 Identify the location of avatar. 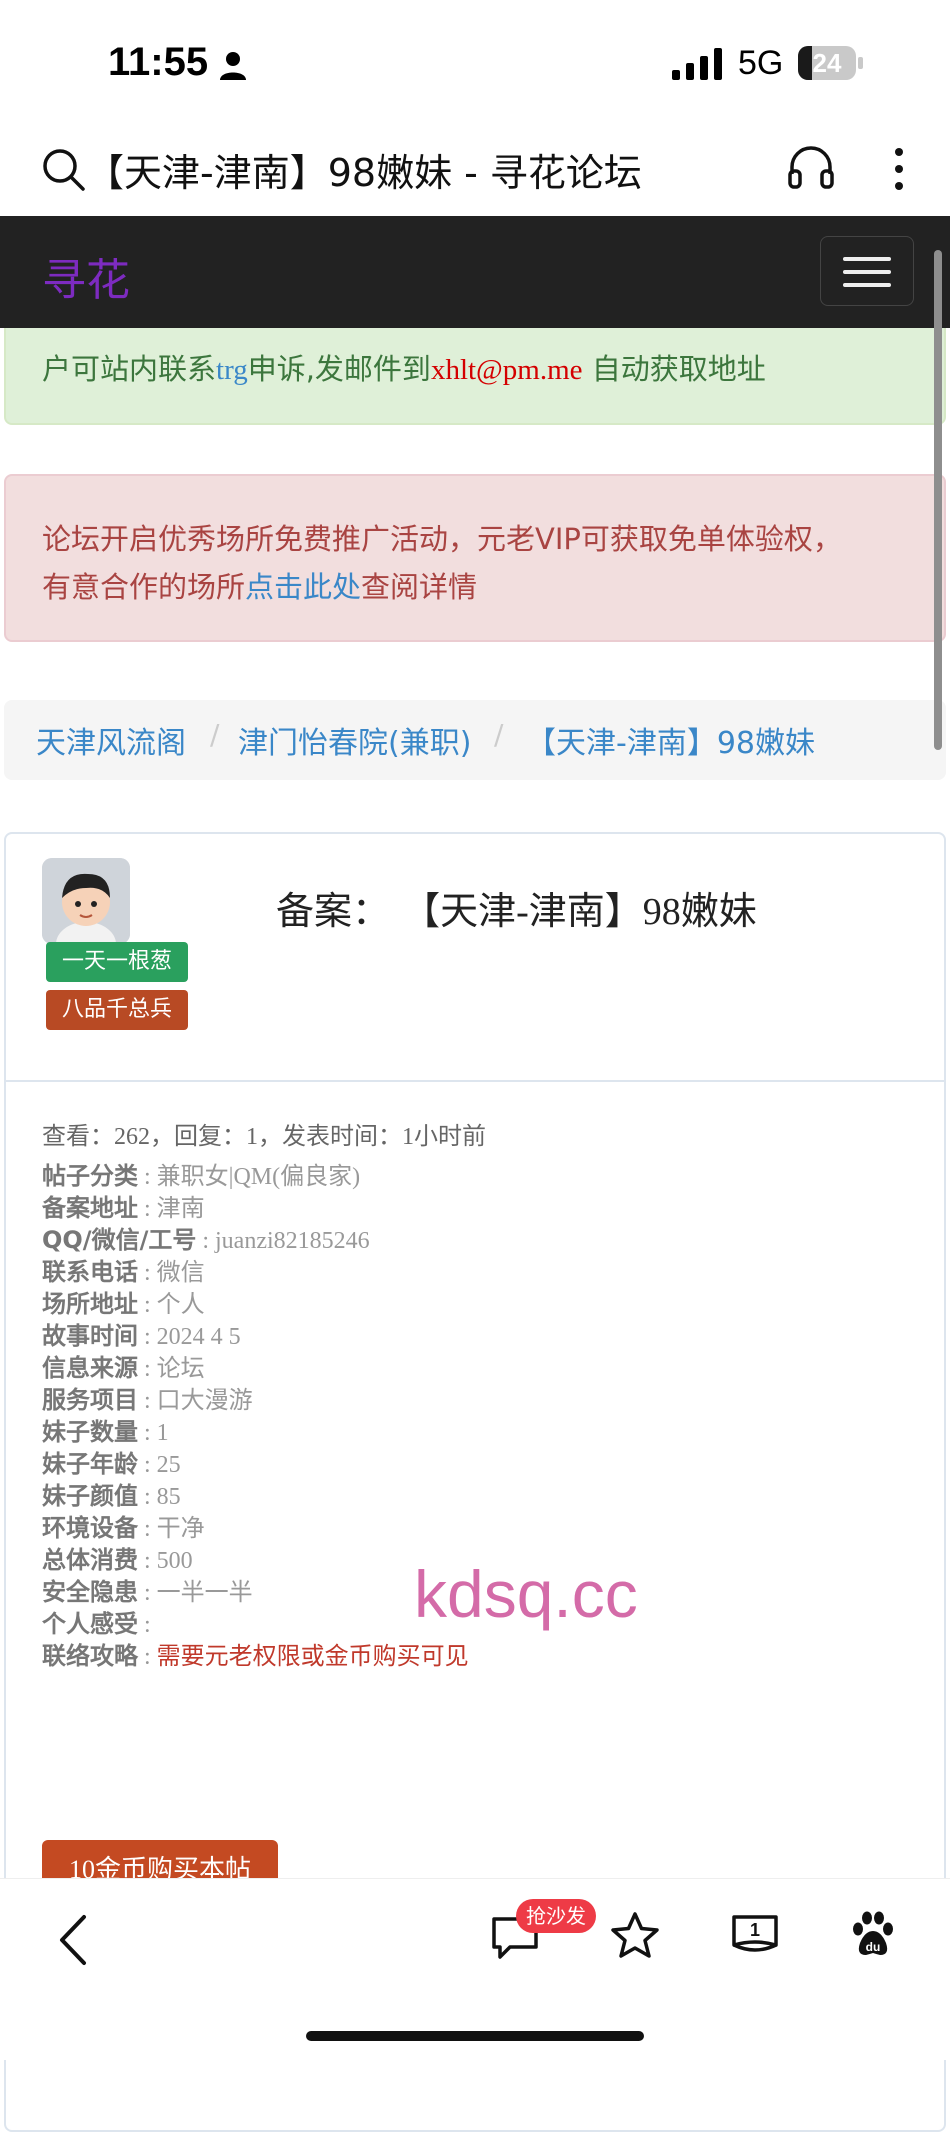
(86, 901).